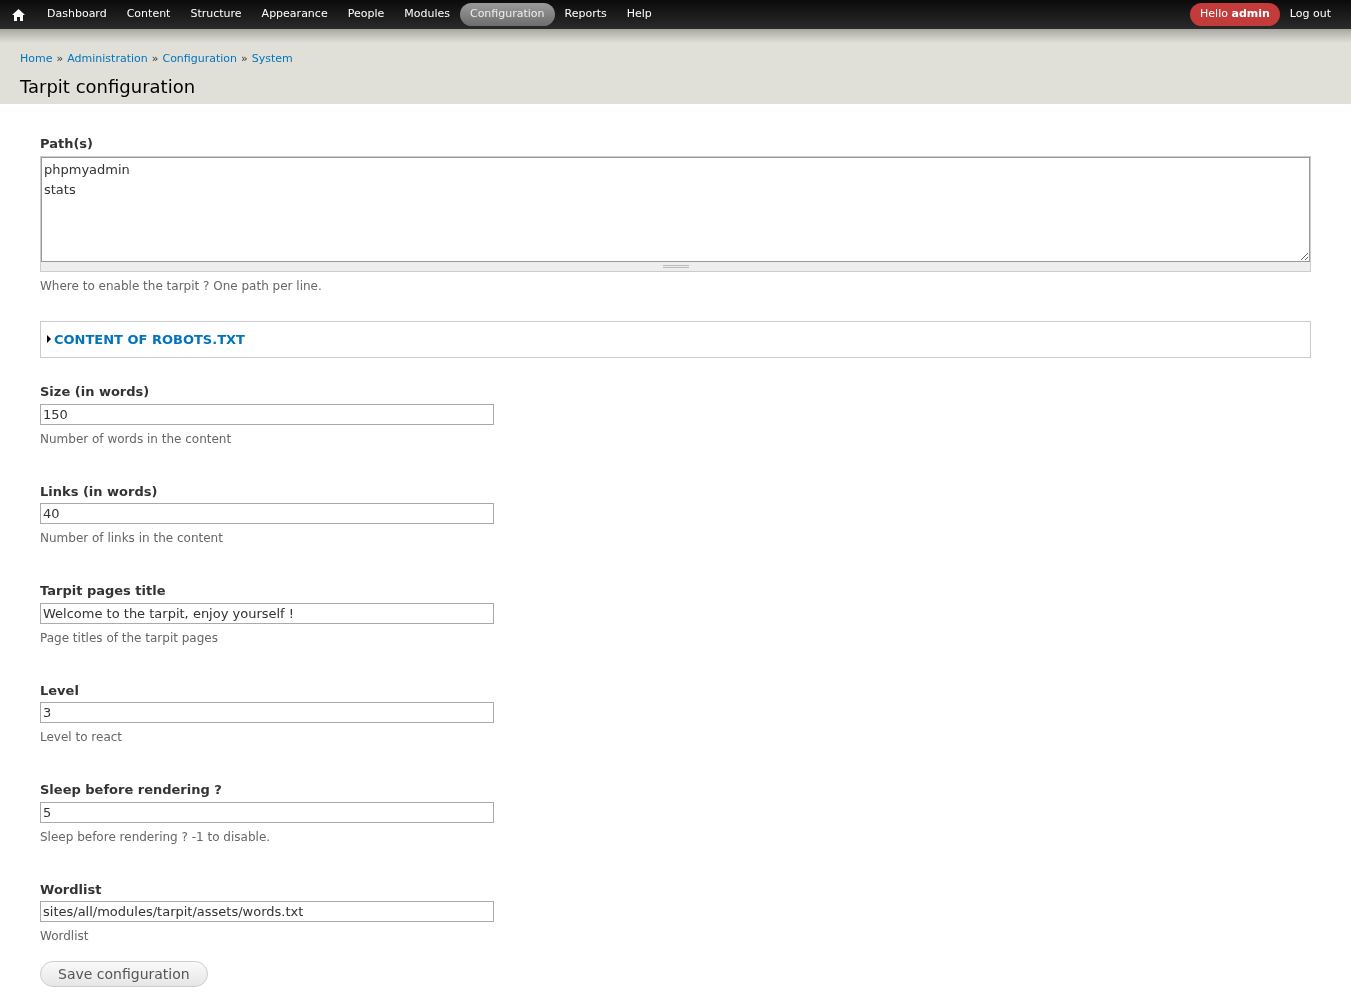  What do you see at coordinates (71, 889) in the screenshot?
I see `field-label: Wordlist` at bounding box center [71, 889].